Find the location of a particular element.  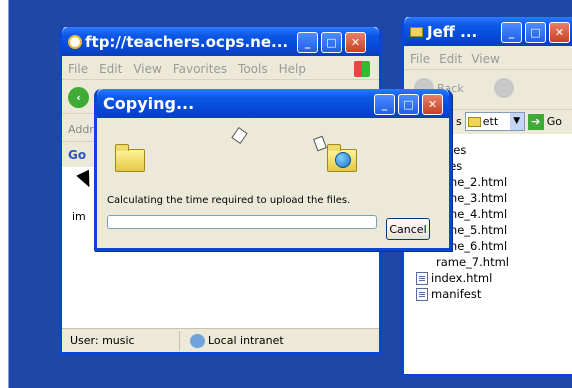

menu-edit: Edit is located at coordinates (110, 69).